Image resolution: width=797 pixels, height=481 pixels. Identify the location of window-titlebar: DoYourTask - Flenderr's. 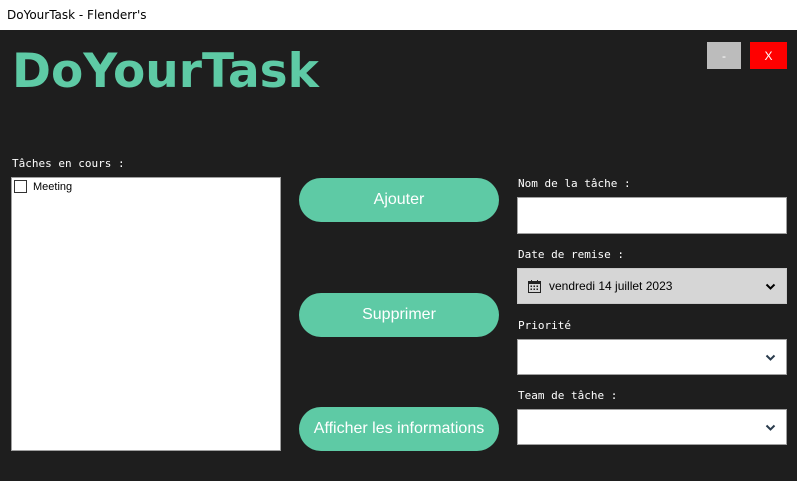
(398, 15).